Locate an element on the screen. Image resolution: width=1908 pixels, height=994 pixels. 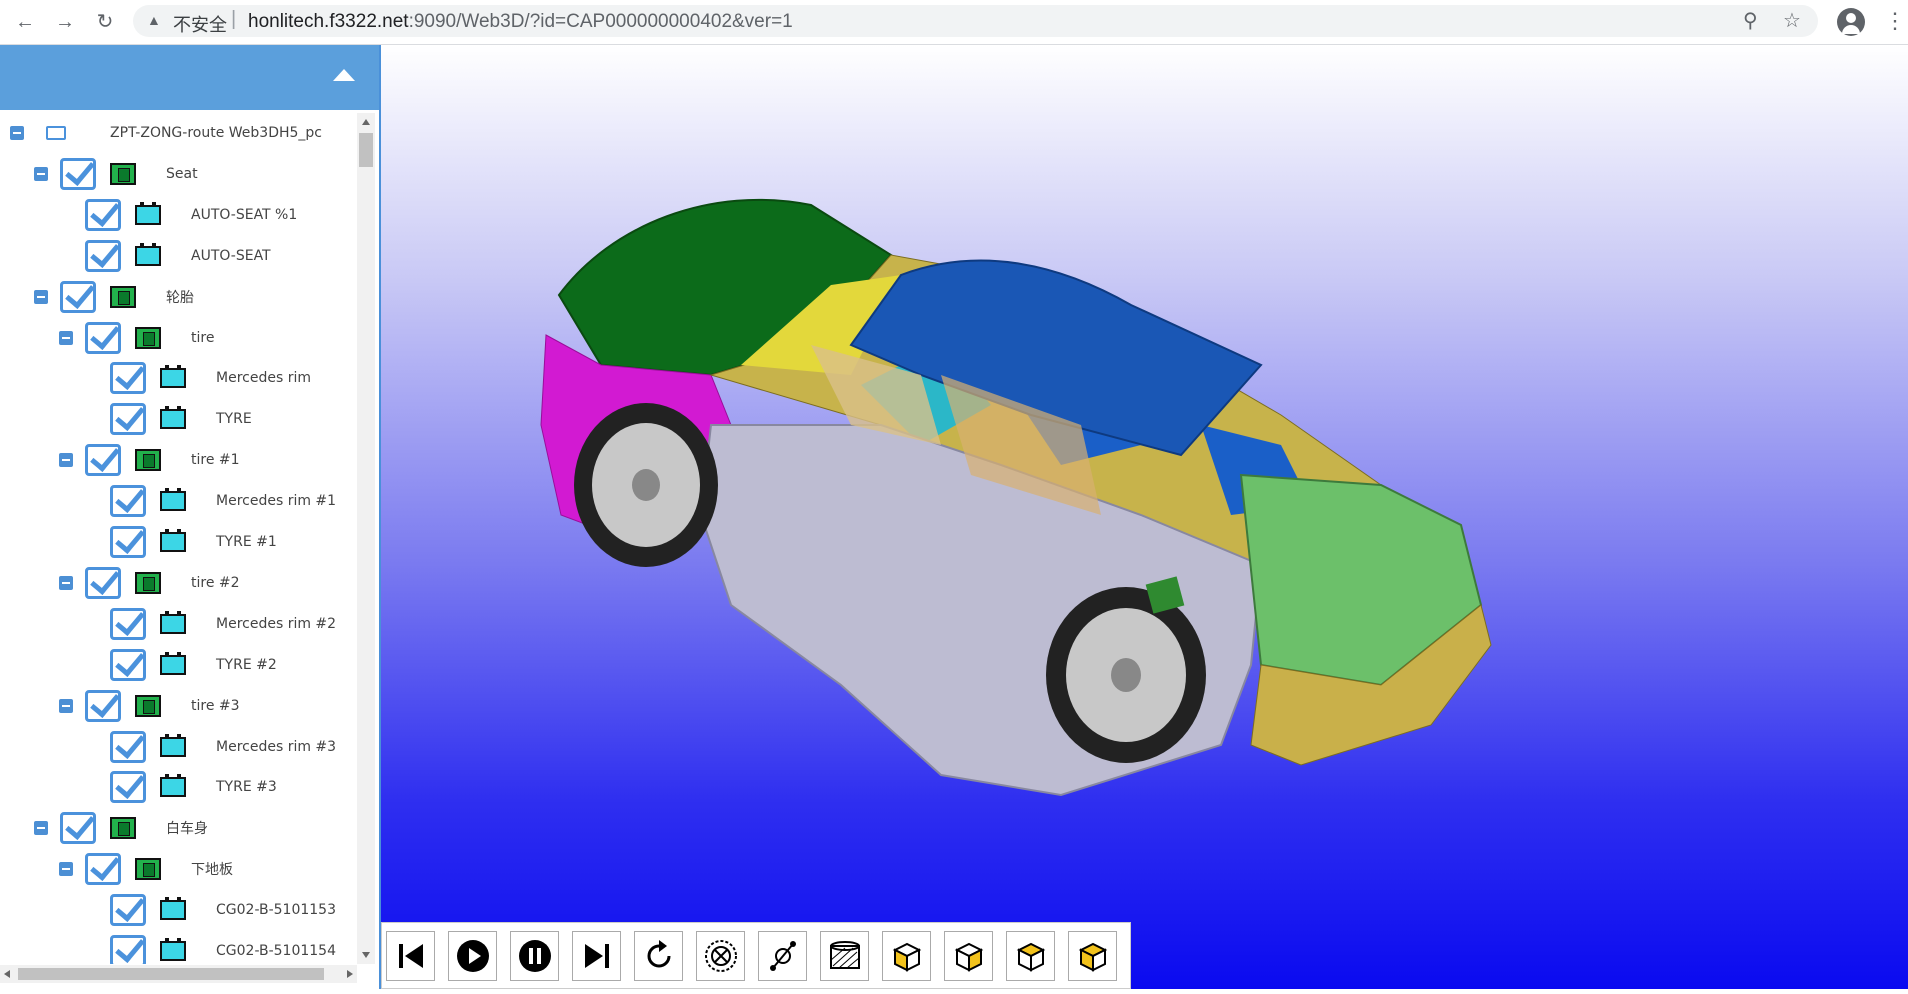
tree-item-label: Seat is located at coordinates (182, 173).